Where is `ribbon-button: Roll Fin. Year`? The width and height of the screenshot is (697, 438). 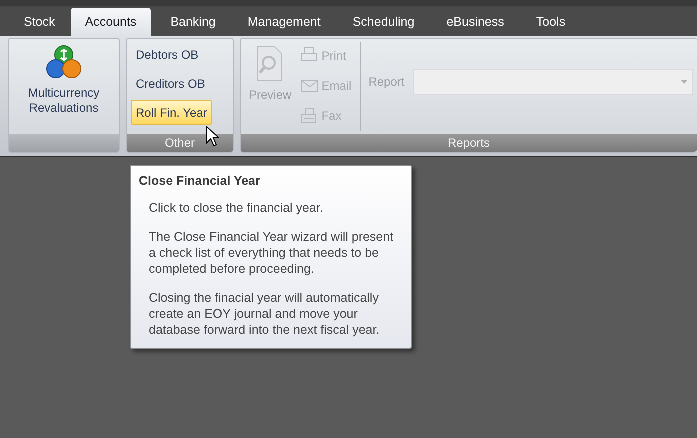 ribbon-button: Roll Fin. Year is located at coordinates (171, 112).